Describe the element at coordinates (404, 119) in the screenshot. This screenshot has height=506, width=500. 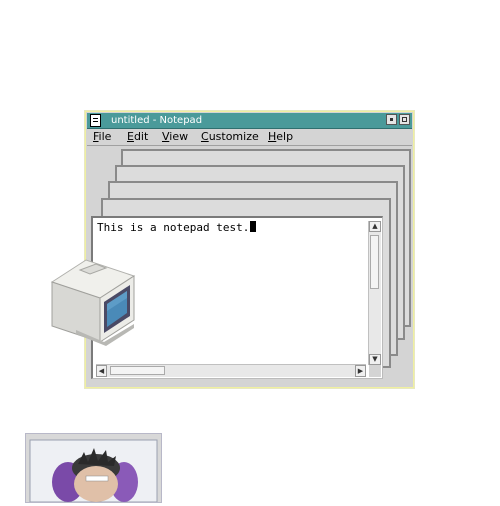
I see `maximize-button` at that location.